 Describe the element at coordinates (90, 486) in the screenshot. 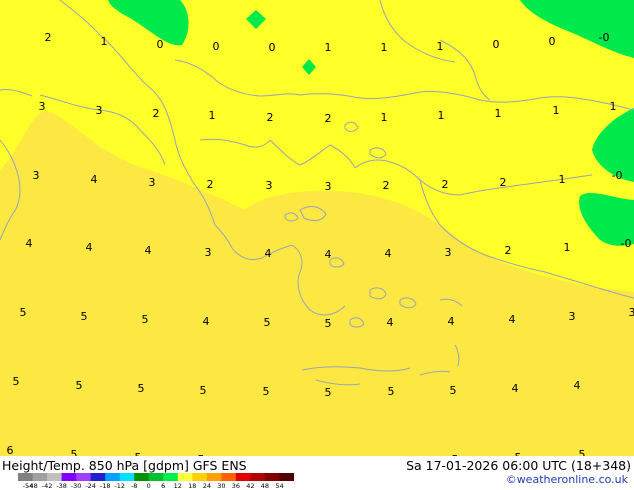

I see `colorbar-tick-label: -24` at that location.